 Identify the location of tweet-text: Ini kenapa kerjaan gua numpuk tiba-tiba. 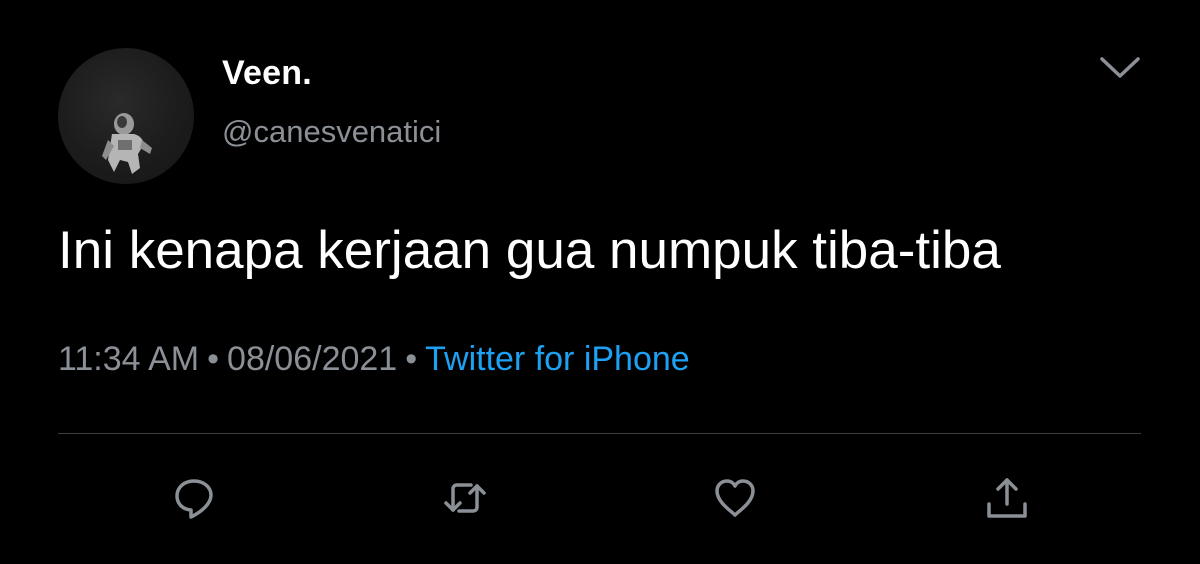
(529, 250).